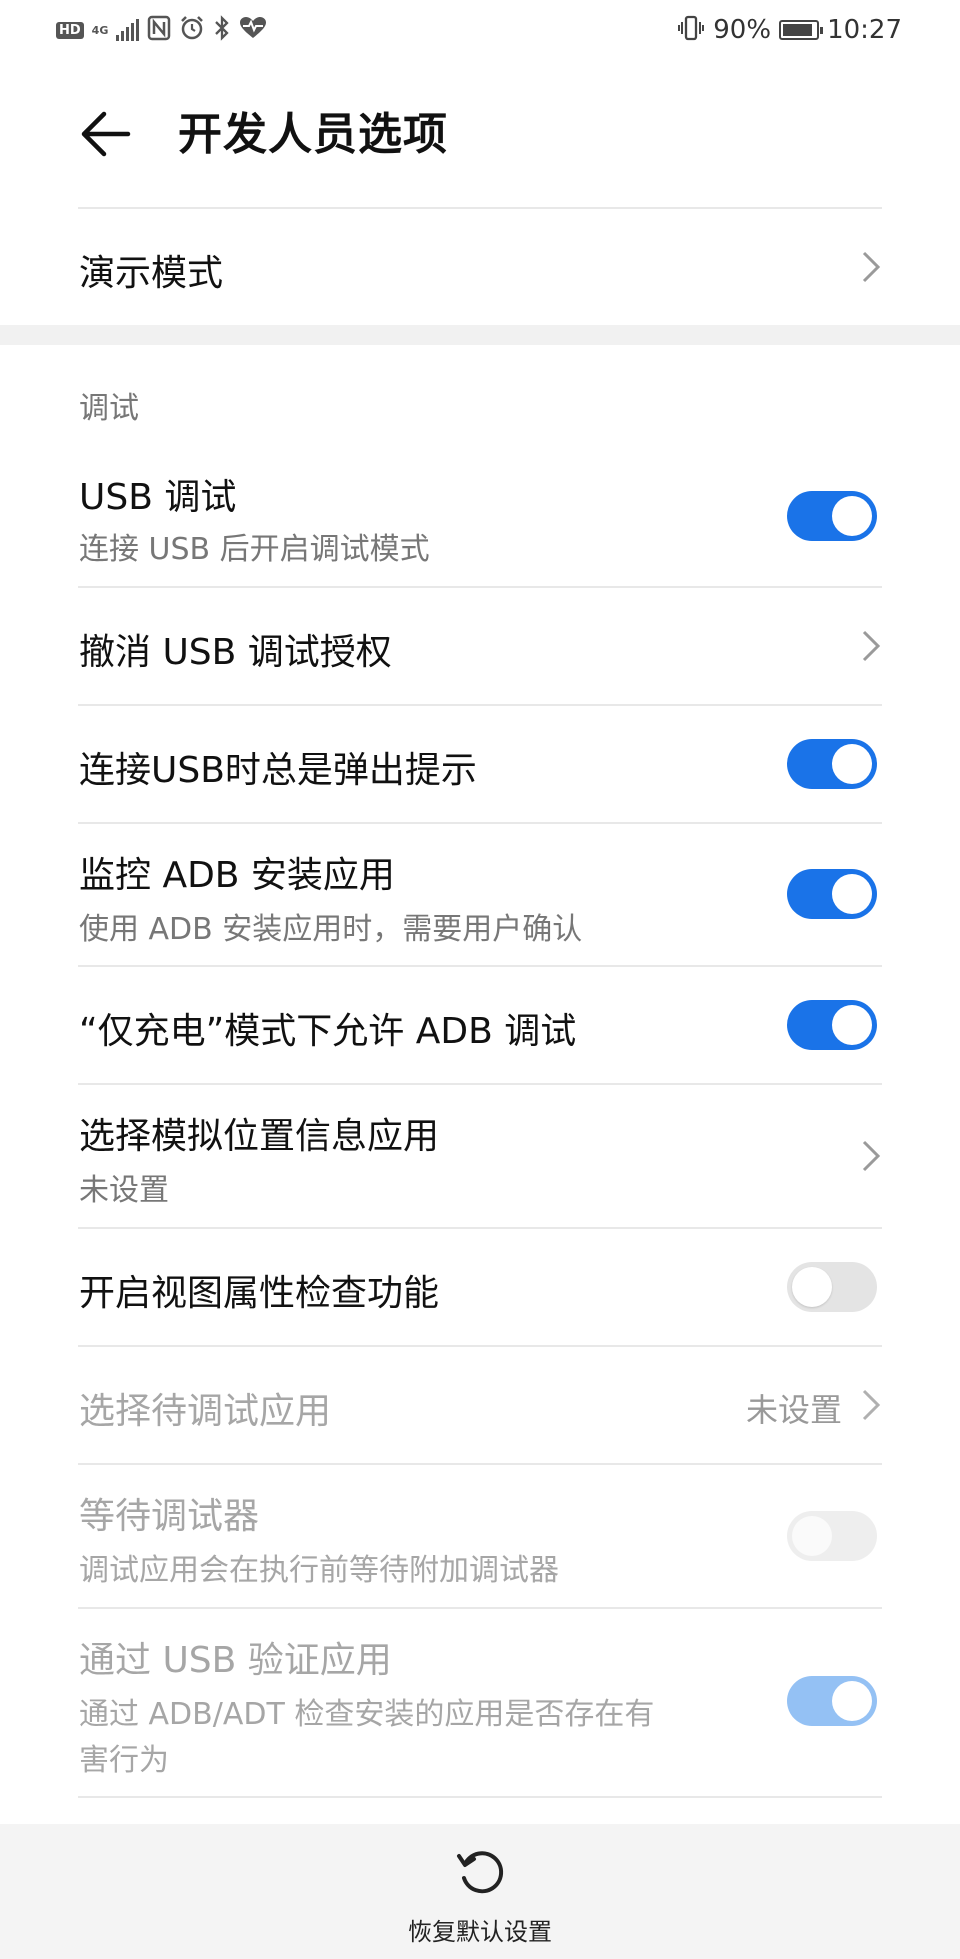  I want to click on row-subtitle-line-2: 害行为, so click(124, 1760).